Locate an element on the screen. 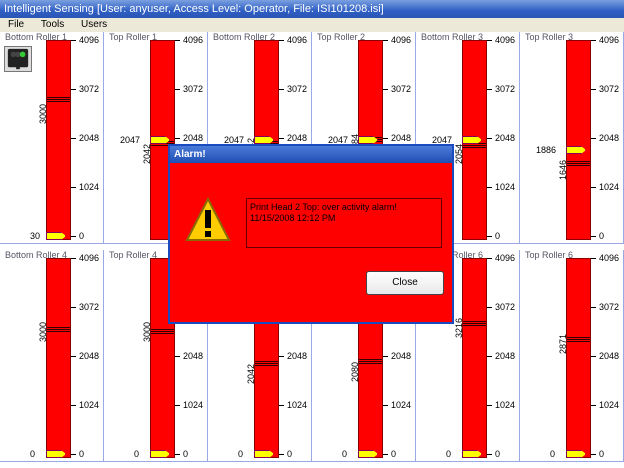 The height and width of the screenshot is (468, 624). close-button: Close is located at coordinates (405, 283).